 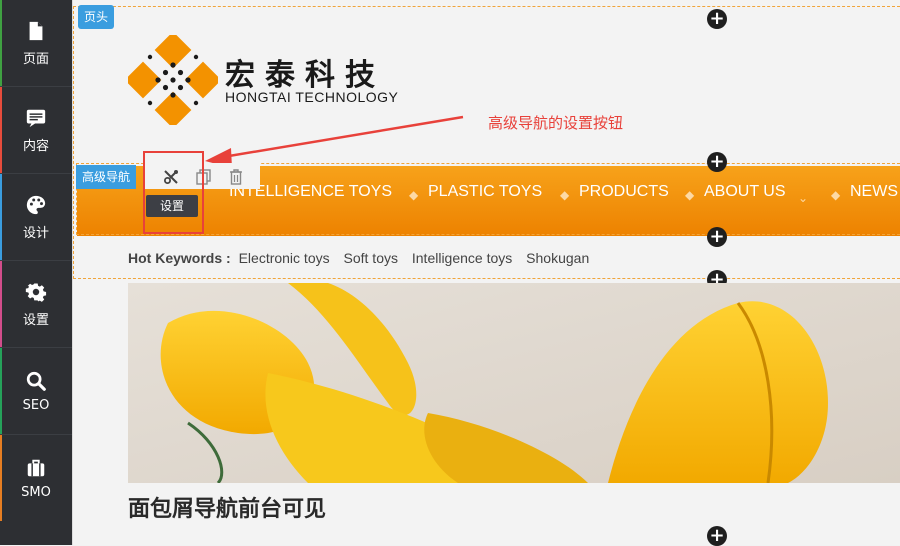 What do you see at coordinates (36, 405) in the screenshot?
I see `sidebar-item-label: SEO` at bounding box center [36, 405].